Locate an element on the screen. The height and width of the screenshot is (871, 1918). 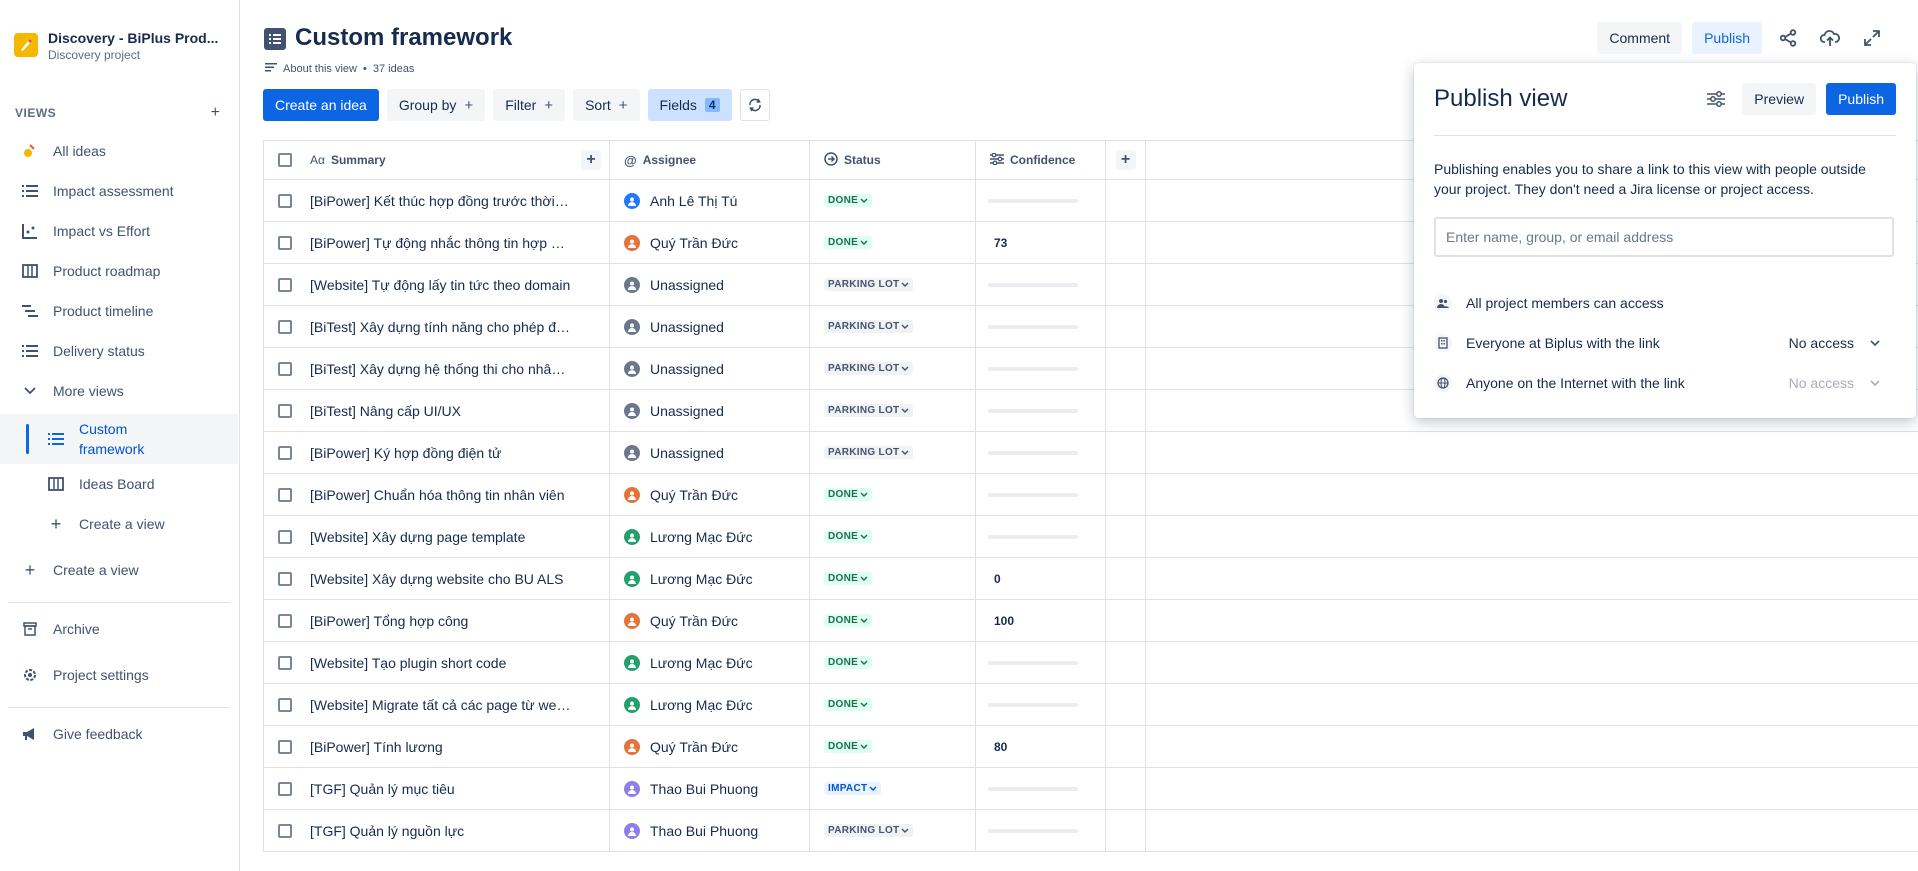
sidebar-item-give-feedback: Give feedback is located at coordinates (119, 734).